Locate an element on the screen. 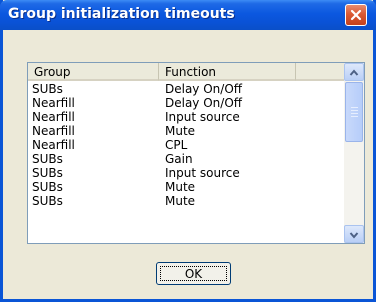 This screenshot has height=302, width=376. list-item: Nearfill CPL is located at coordinates (186, 145).